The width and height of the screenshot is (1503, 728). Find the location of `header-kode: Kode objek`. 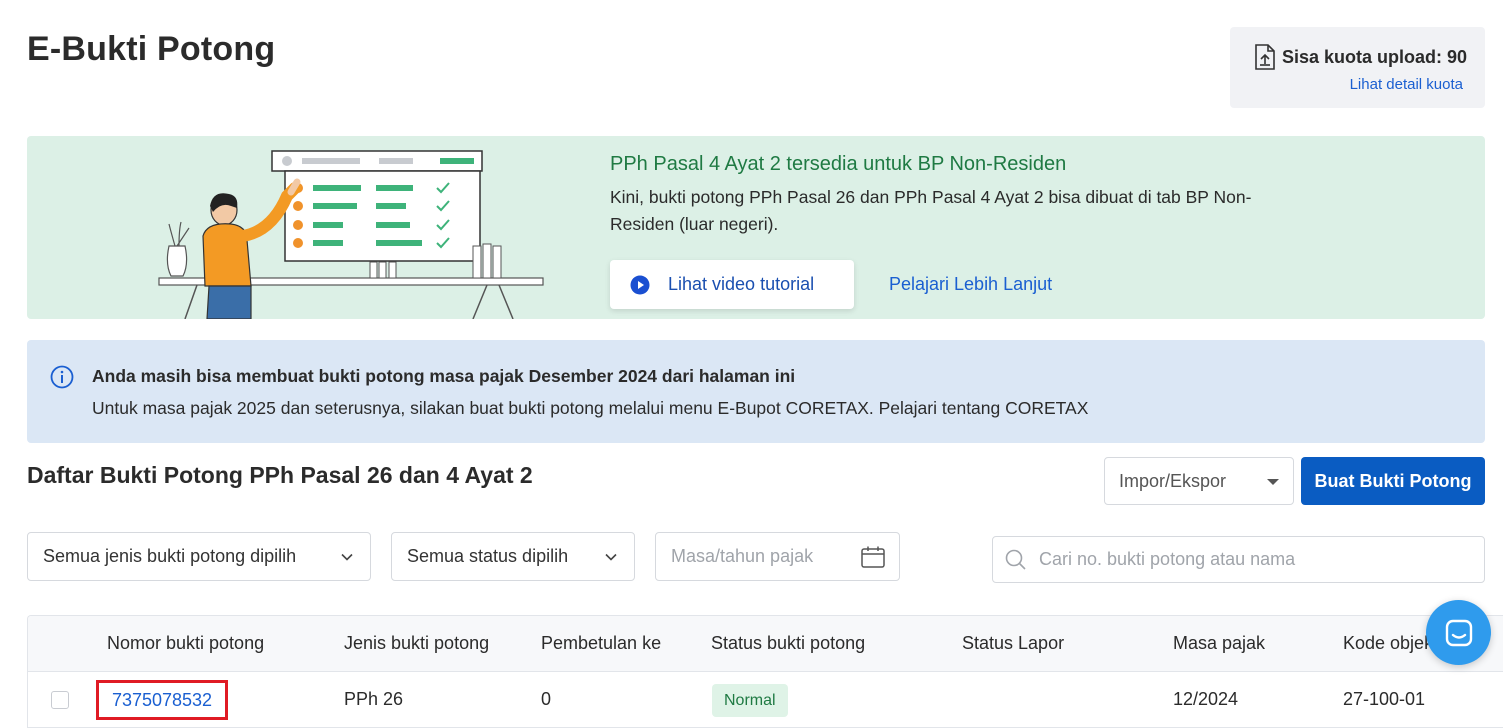

header-kode: Kode objek is located at coordinates (1388, 643).